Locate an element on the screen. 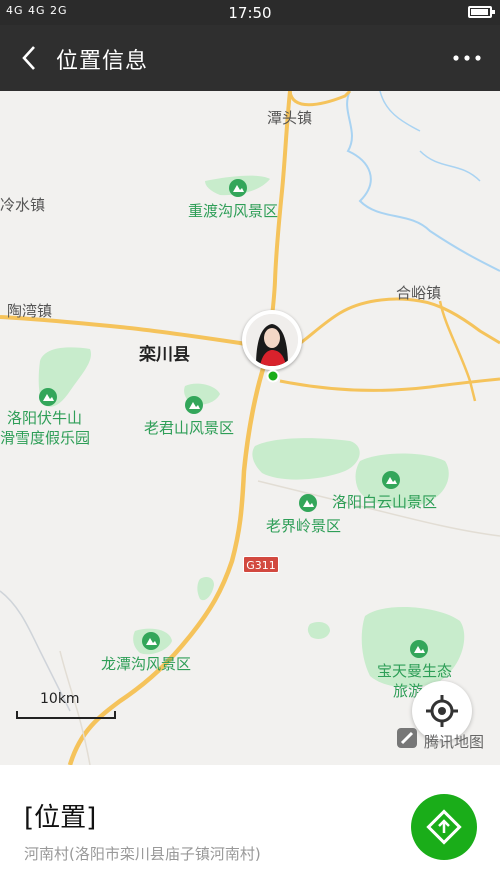  label-lengshui: 冷水镇 is located at coordinates (23, 205).